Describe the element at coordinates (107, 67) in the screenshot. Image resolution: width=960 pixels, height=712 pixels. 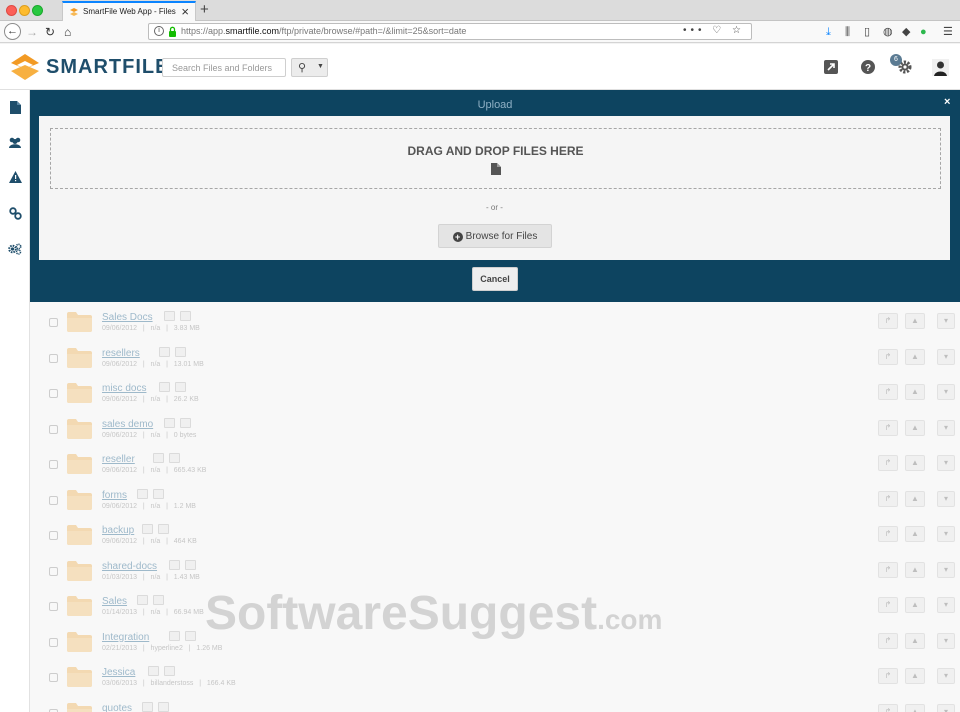
I see `smartfile-logo-text: SMARTFILE` at that location.